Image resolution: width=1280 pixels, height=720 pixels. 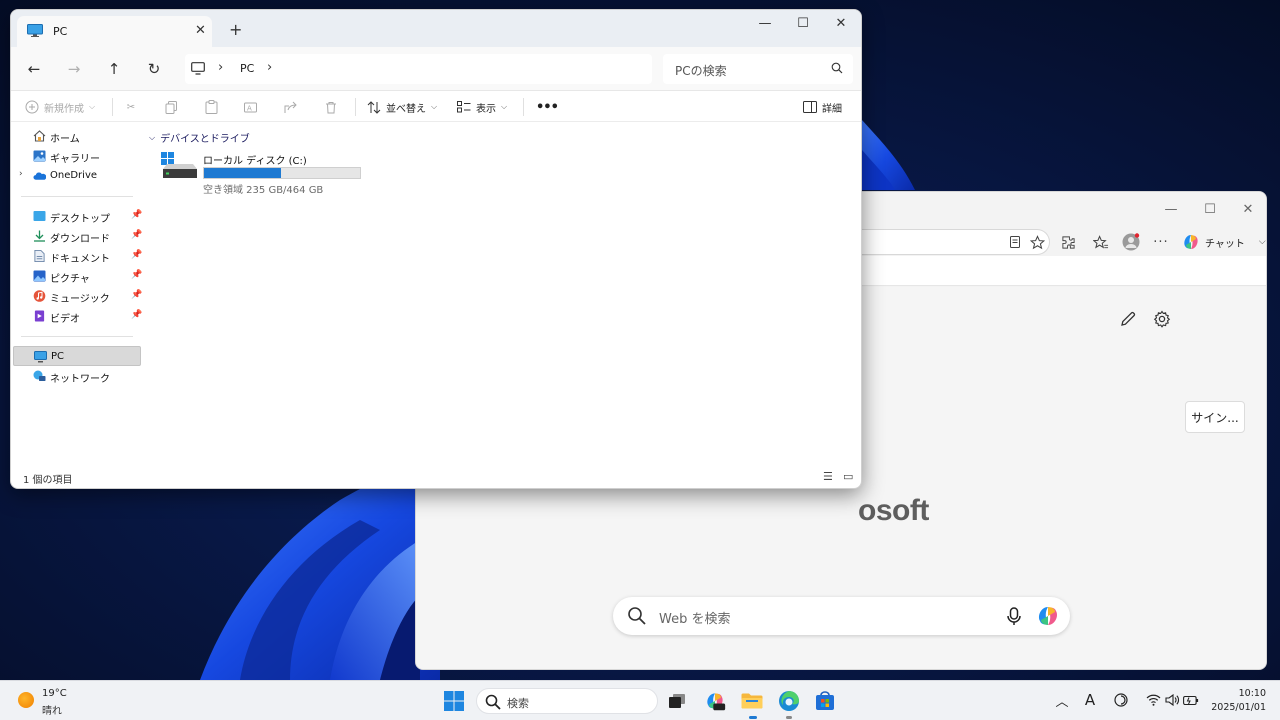 I want to click on taskbar-search-box: 検索, so click(x=567, y=701).